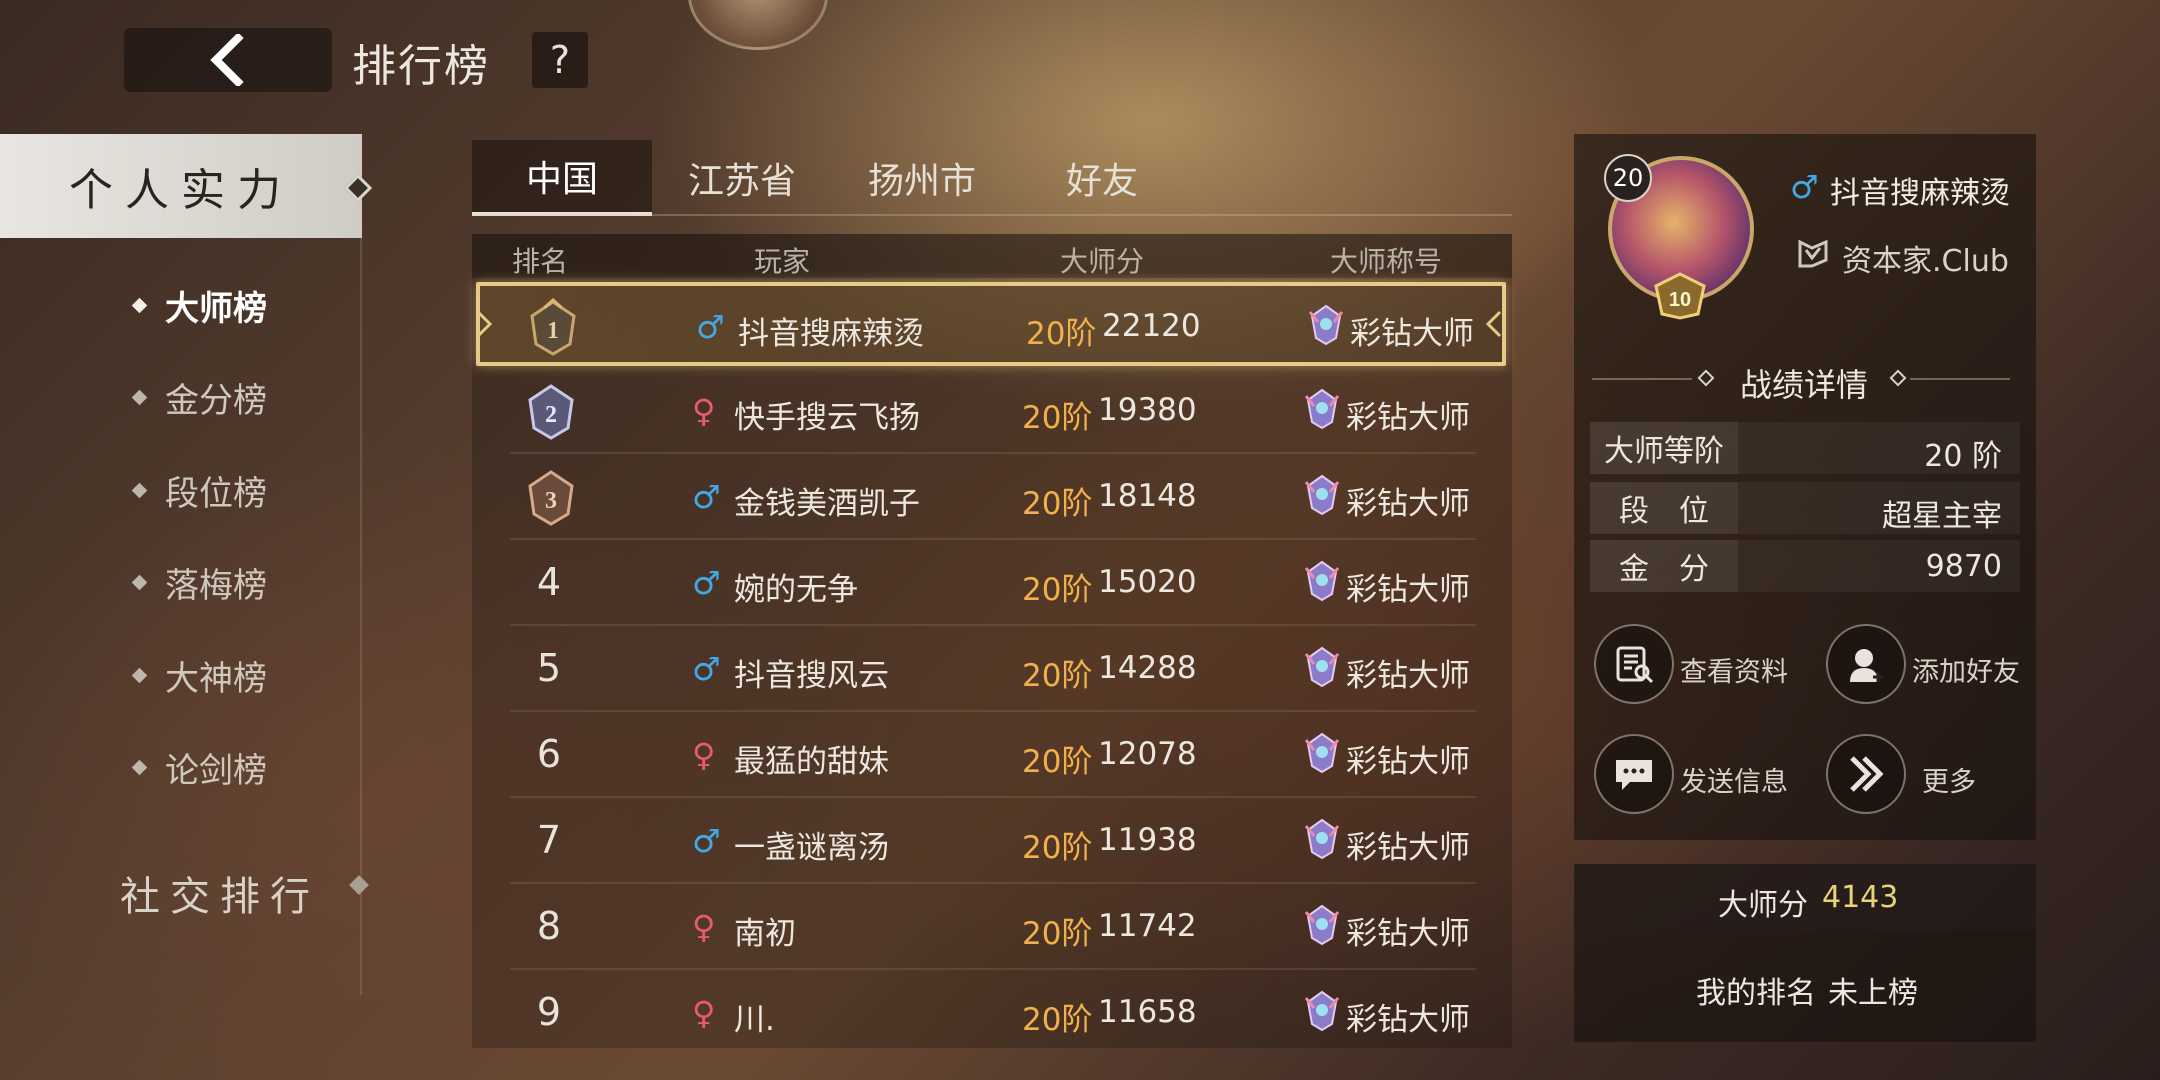 The image size is (2160, 1080). What do you see at coordinates (549, 926) in the screenshot?
I see `rank-number: 8` at bounding box center [549, 926].